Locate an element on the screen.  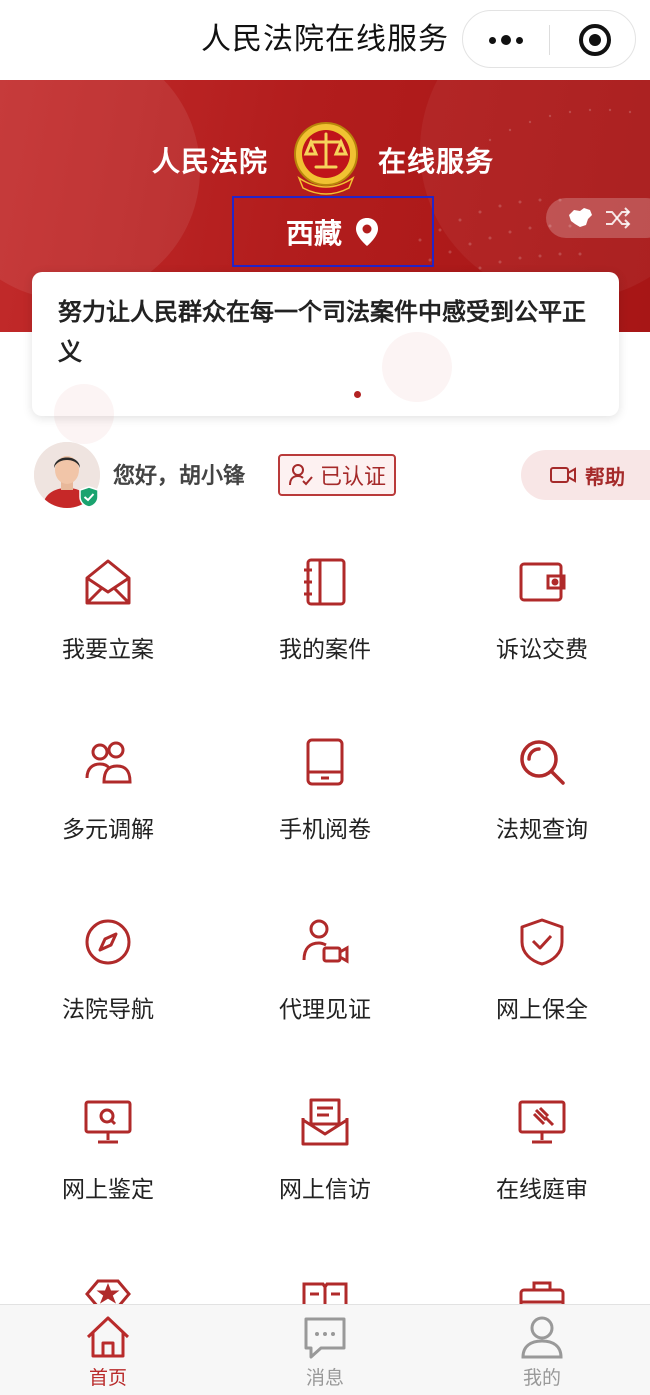
location-selector: 西藏 is located at coordinates (333, 231).